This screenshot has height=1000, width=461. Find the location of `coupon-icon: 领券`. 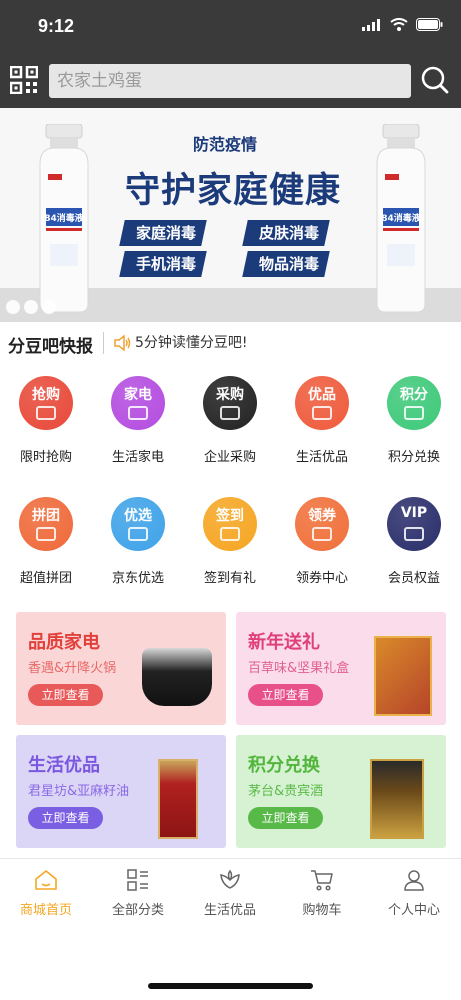

coupon-icon: 领券 is located at coordinates (322, 524).